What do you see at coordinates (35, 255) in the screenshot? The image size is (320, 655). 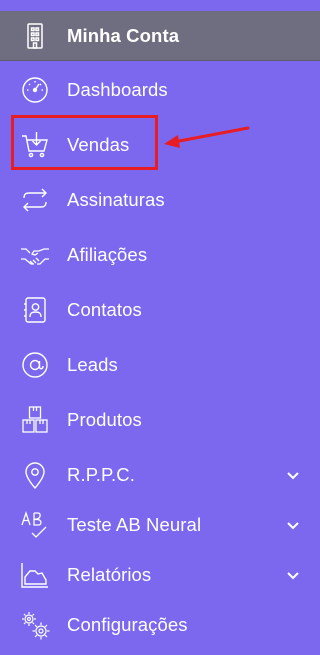 I see `handshake-icon` at bounding box center [35, 255].